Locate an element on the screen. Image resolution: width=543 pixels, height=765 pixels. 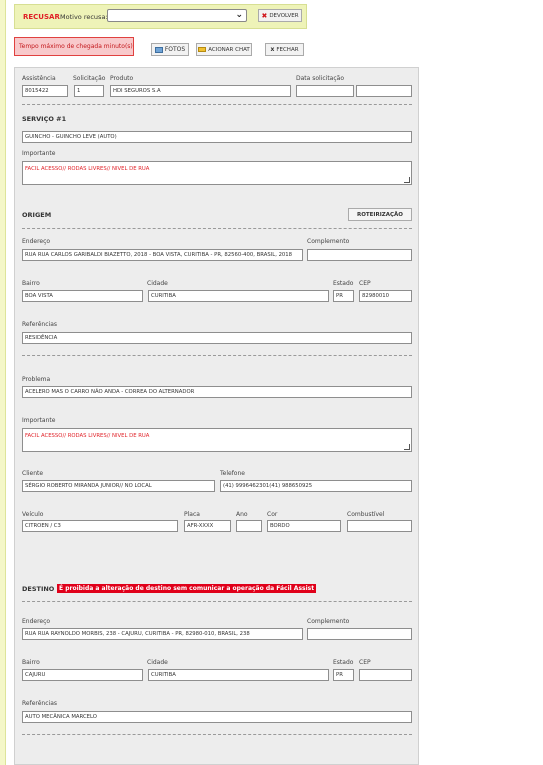
fotos-label: FOTOS is located at coordinates (175, 49).